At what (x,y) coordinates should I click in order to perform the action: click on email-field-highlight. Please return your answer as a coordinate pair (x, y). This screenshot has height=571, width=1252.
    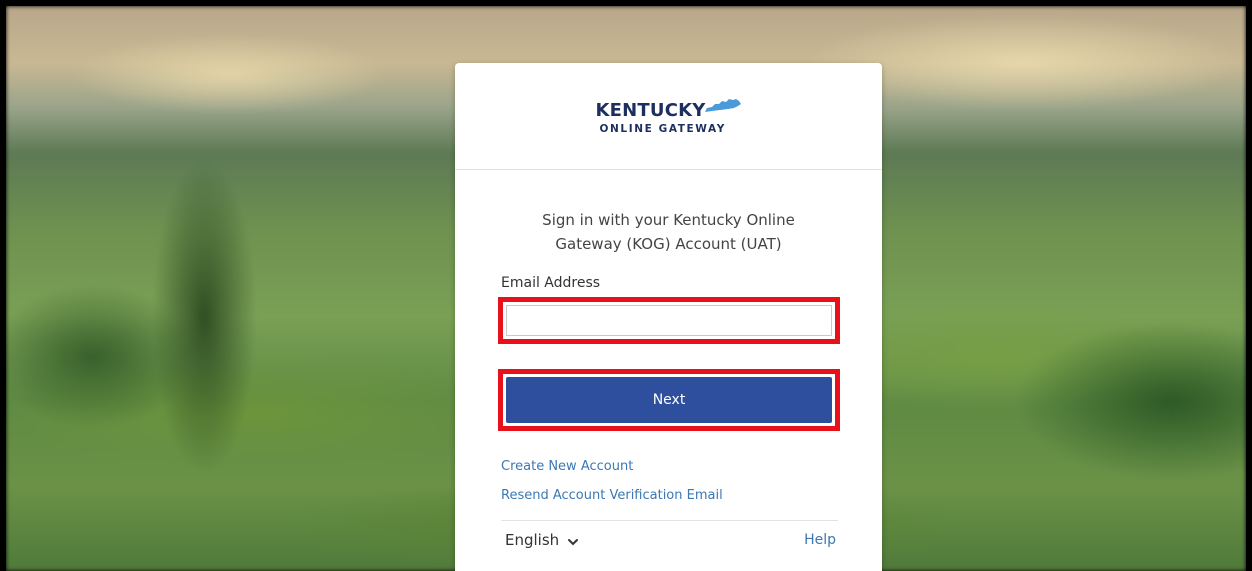
    Looking at the image, I should click on (669, 320).